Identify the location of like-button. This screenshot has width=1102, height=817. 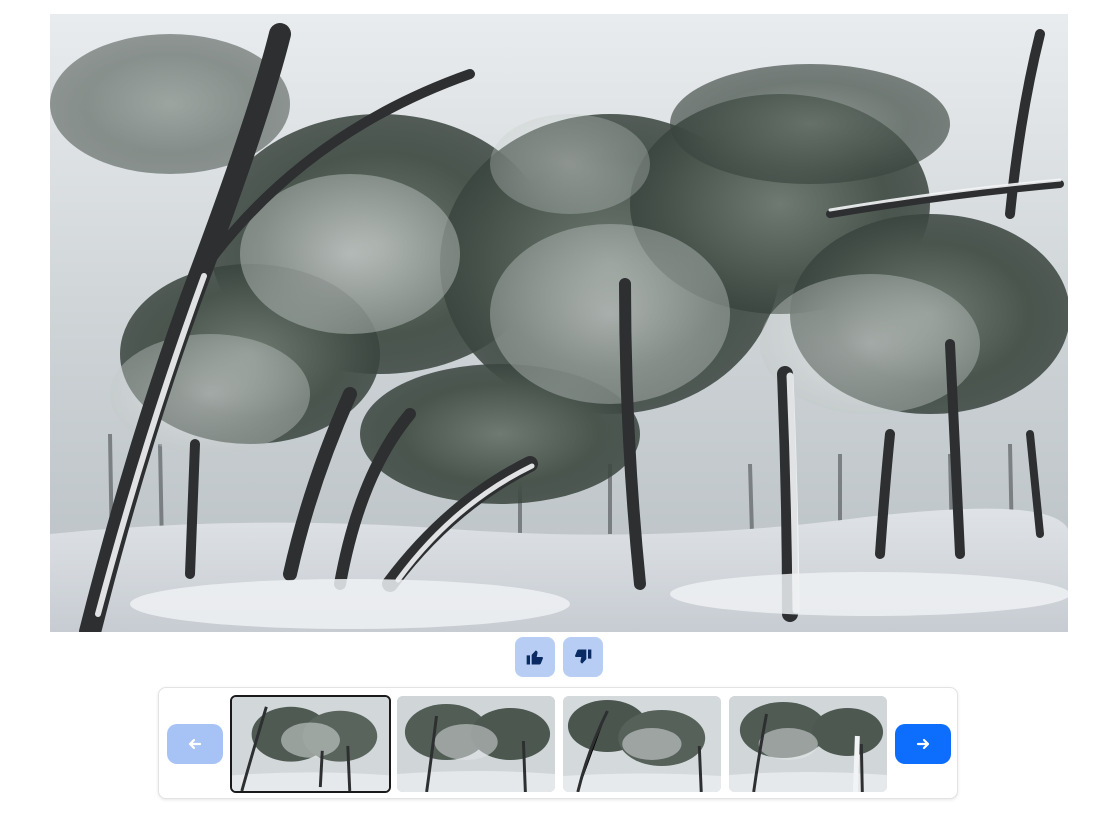
(535, 657).